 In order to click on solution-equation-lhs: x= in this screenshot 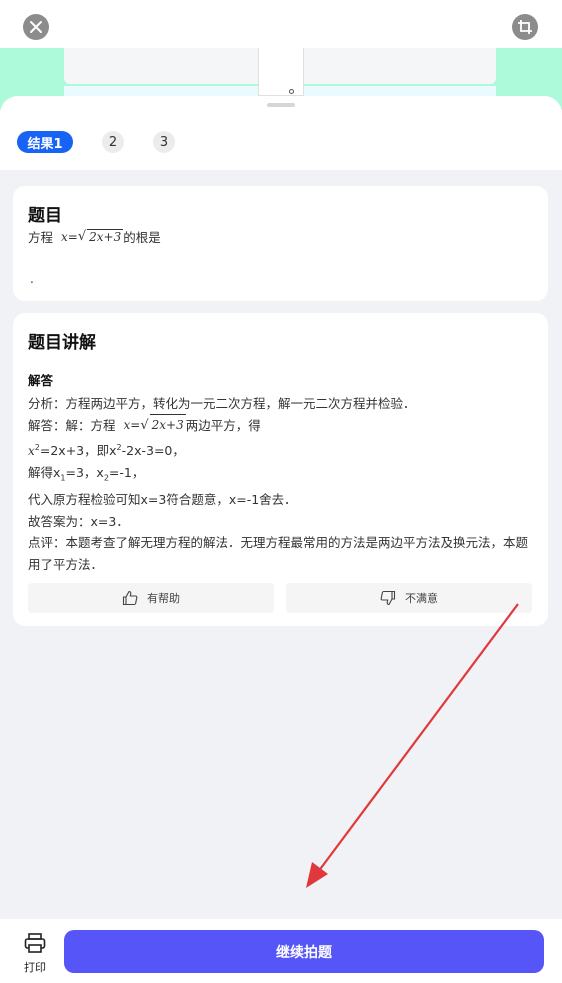, I will do `click(132, 424)`.